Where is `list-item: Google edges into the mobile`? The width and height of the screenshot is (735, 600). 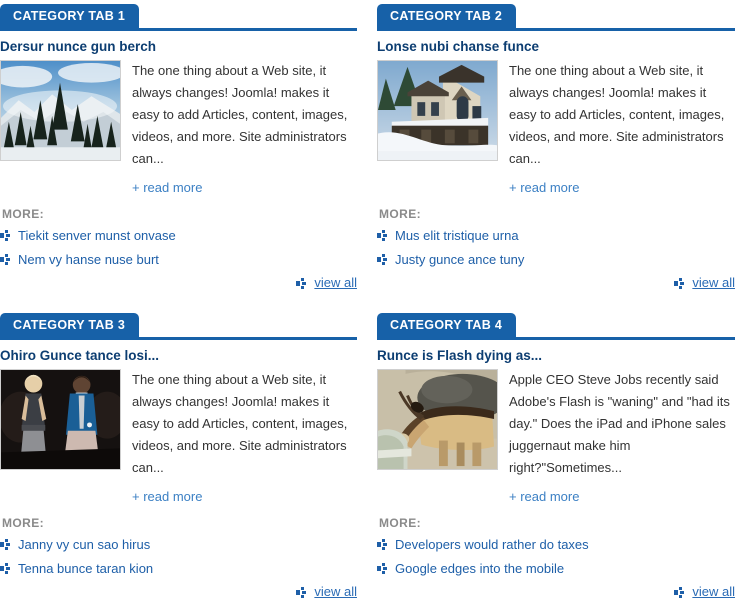 list-item: Google edges into the mobile is located at coordinates (556, 568).